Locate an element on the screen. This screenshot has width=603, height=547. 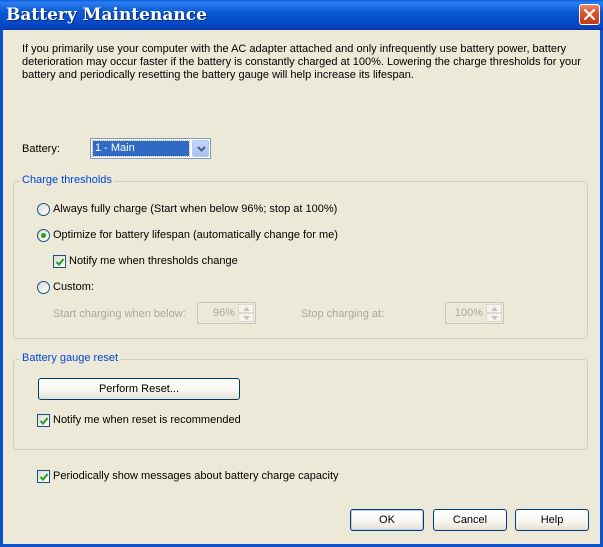
start-charging-spinner: 96% is located at coordinates (226, 313).